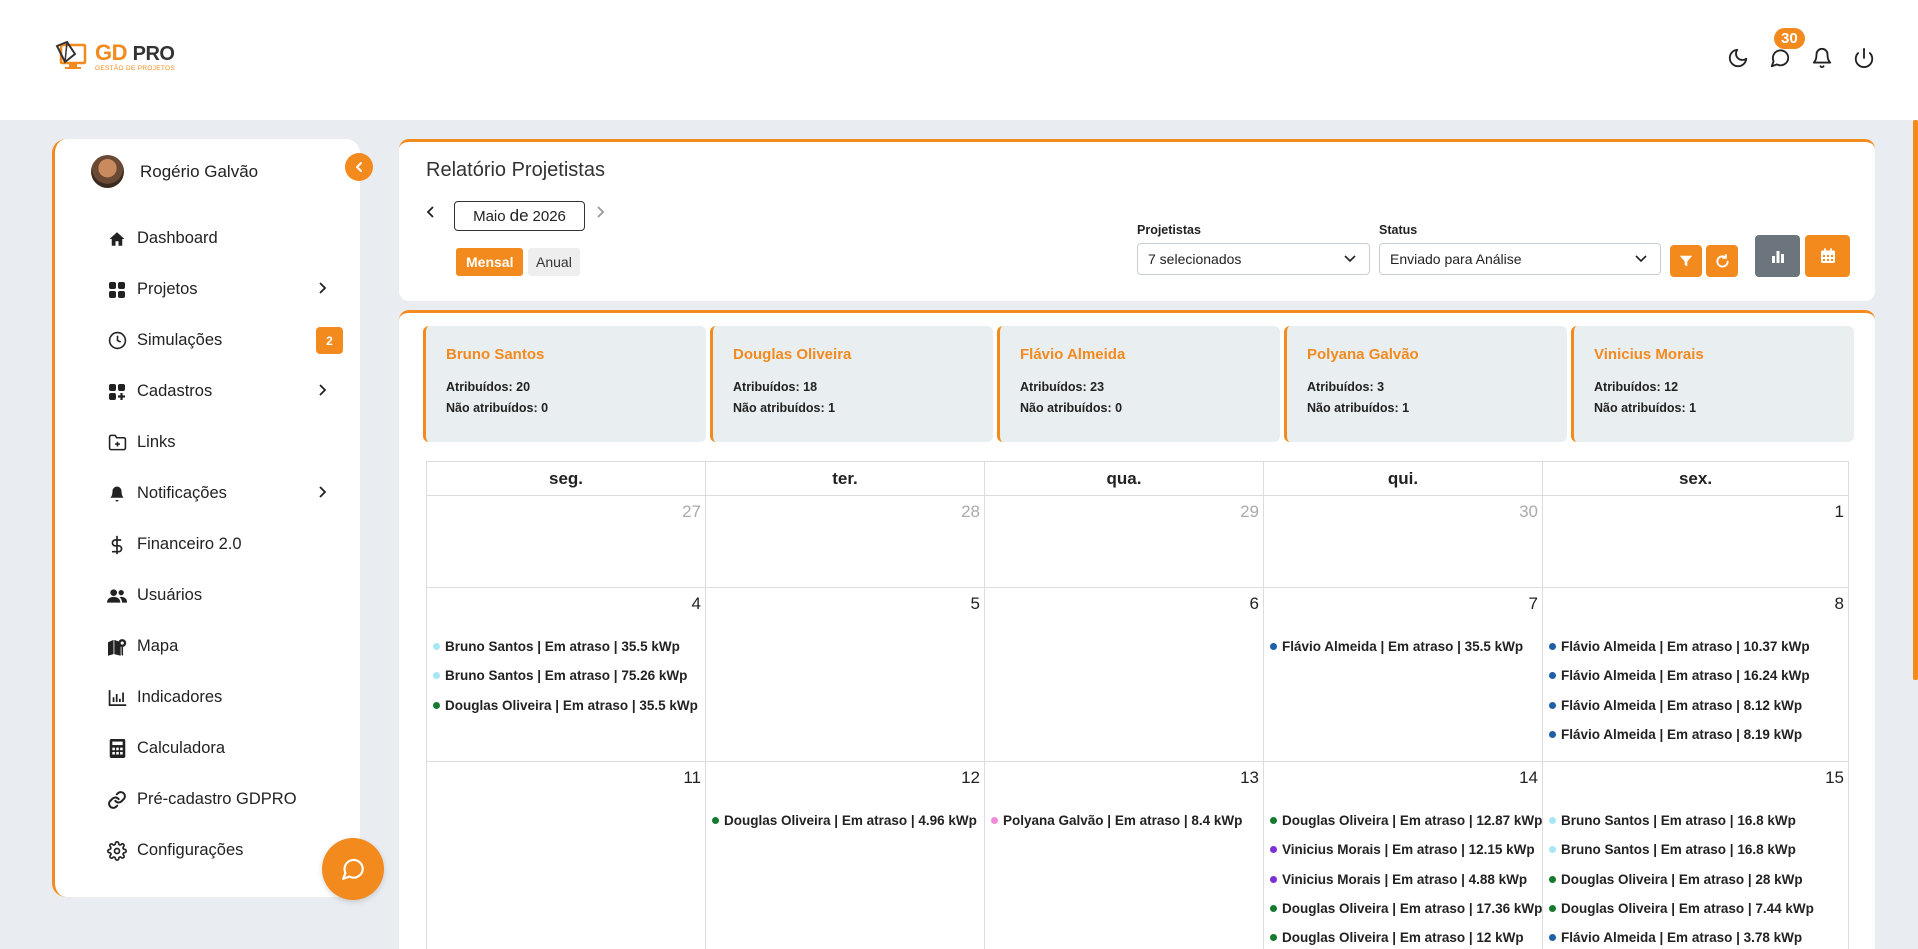 This screenshot has width=1918, height=949. What do you see at coordinates (554, 262) in the screenshot?
I see `view-annual-button: Anual` at bounding box center [554, 262].